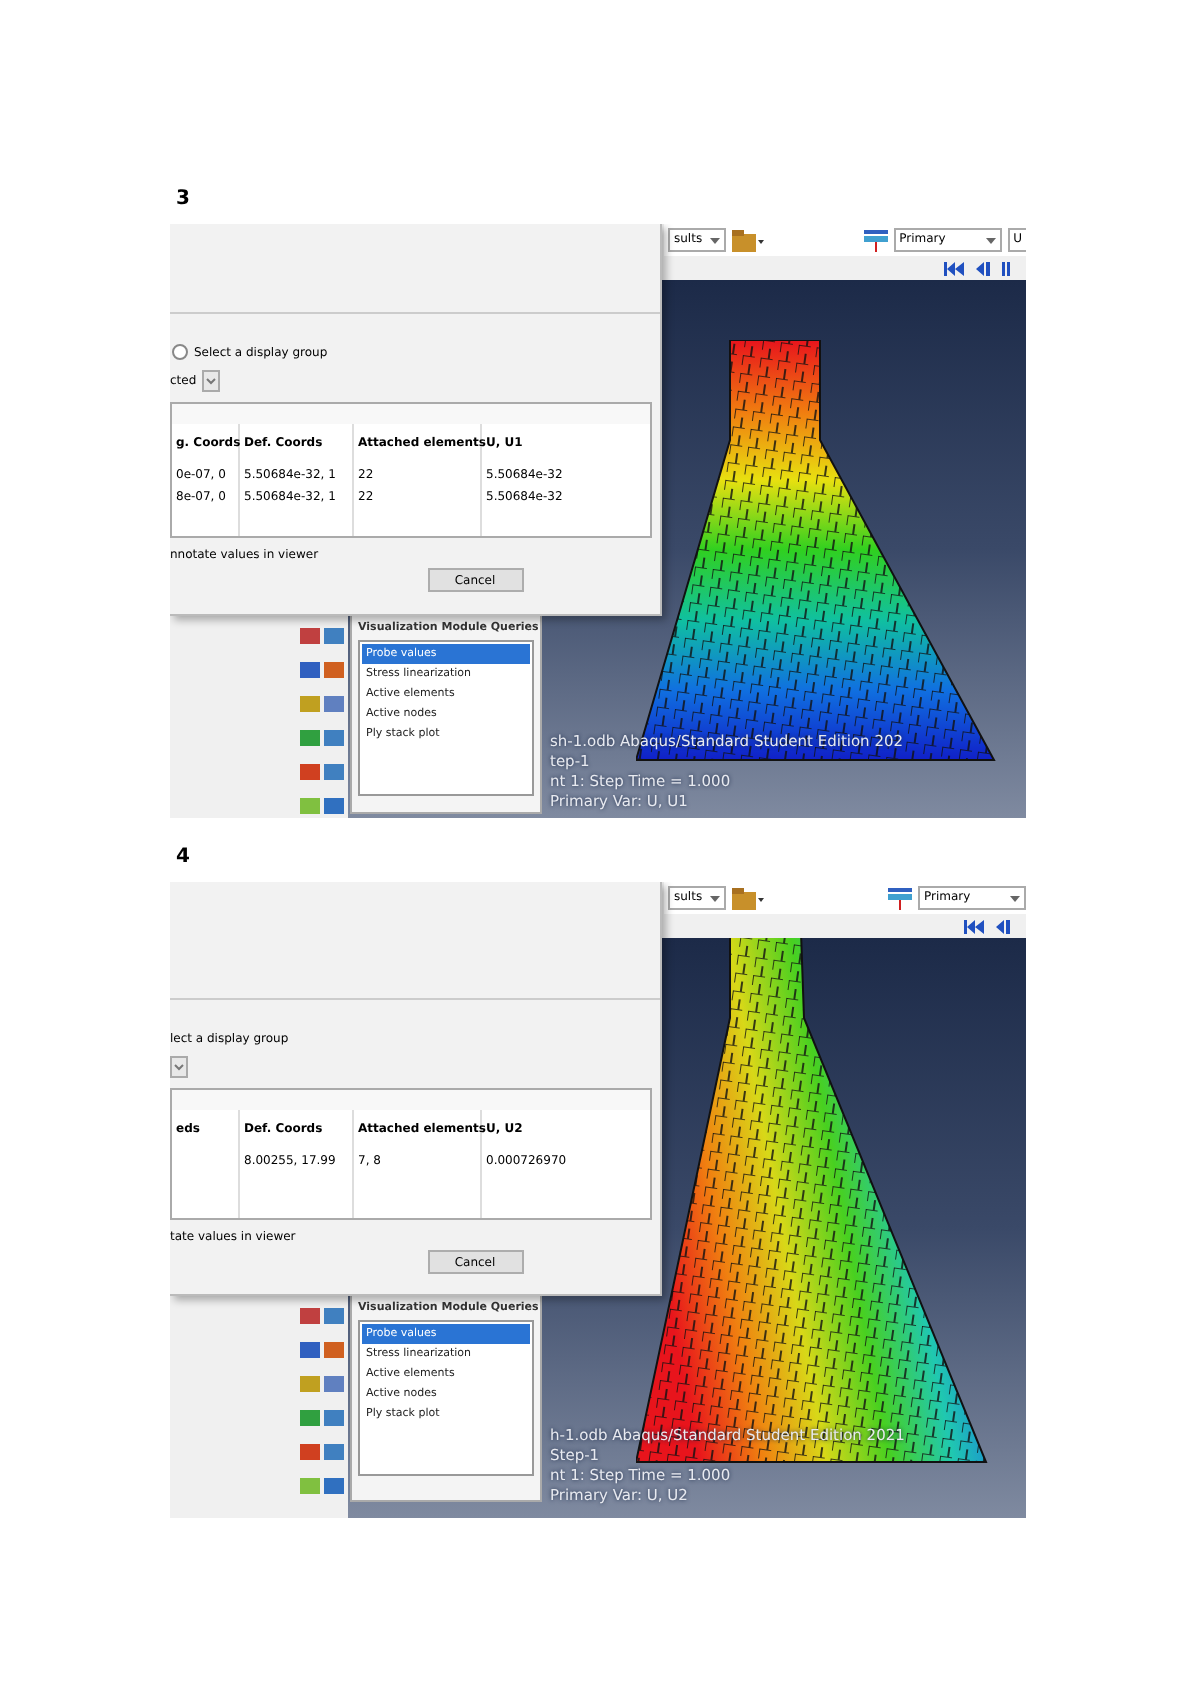 This screenshot has width=1198, height=1696. I want to click on figure-number: 3, so click(183, 199).